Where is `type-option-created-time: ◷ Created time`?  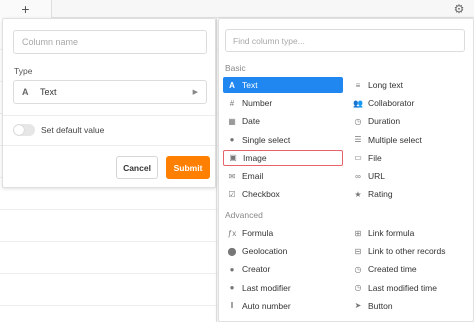
type-option-created-time: ◷ Created time is located at coordinates (409, 269).